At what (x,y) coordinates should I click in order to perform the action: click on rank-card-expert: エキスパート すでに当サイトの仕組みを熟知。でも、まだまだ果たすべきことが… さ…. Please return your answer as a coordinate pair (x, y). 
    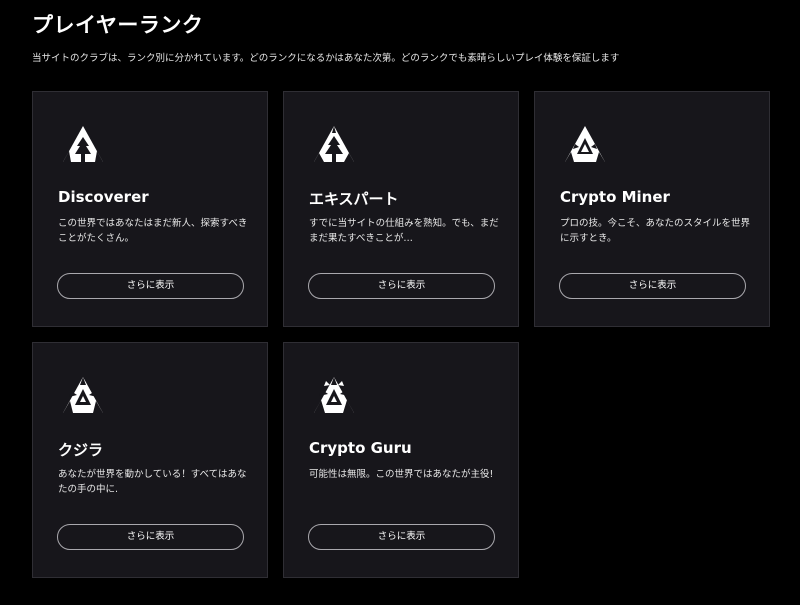
    Looking at the image, I should click on (401, 209).